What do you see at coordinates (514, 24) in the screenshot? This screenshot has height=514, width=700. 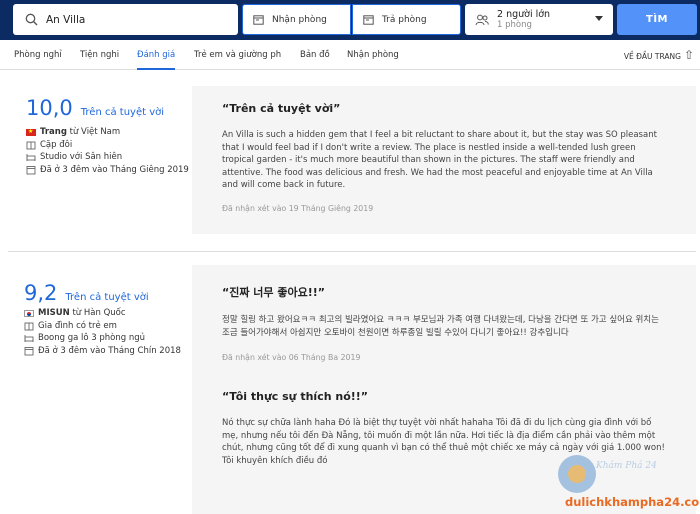 I see `guests-rooms: 1 phòng` at bounding box center [514, 24].